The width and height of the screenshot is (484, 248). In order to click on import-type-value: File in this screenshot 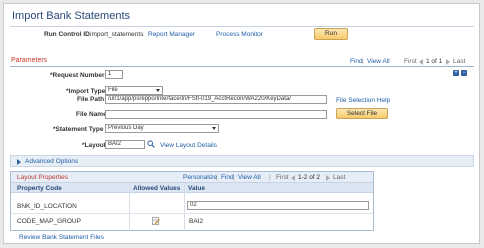, I will do `click(113, 90)`.